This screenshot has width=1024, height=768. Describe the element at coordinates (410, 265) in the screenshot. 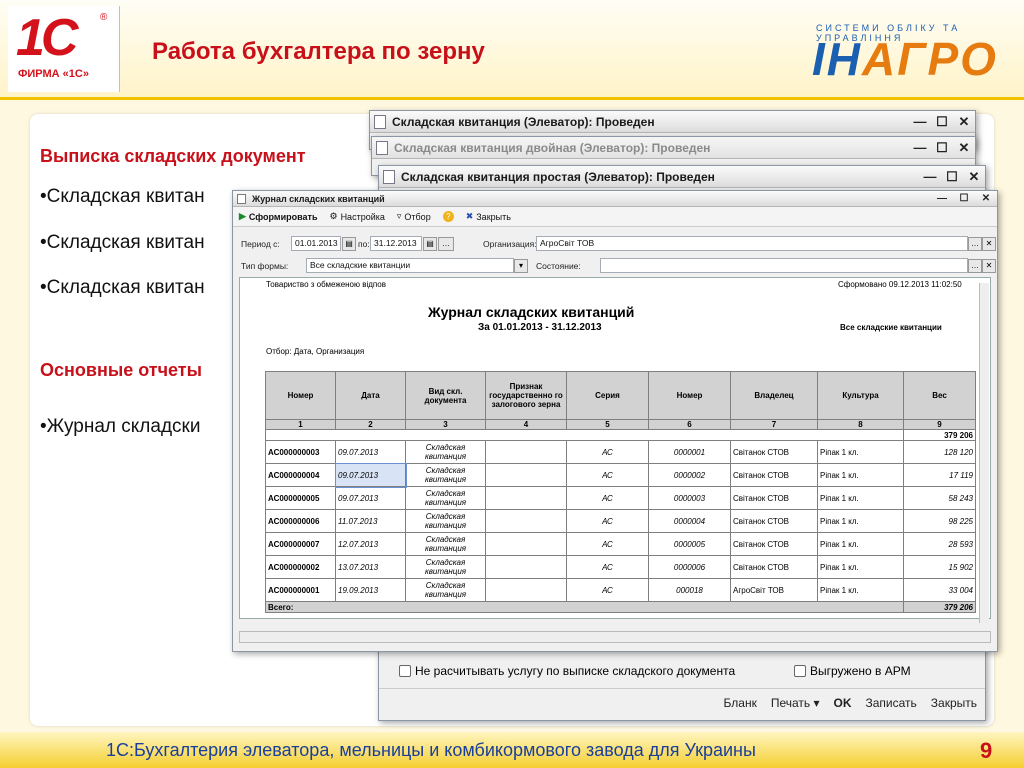

I see `form-type-select: Все складские квитанции` at that location.